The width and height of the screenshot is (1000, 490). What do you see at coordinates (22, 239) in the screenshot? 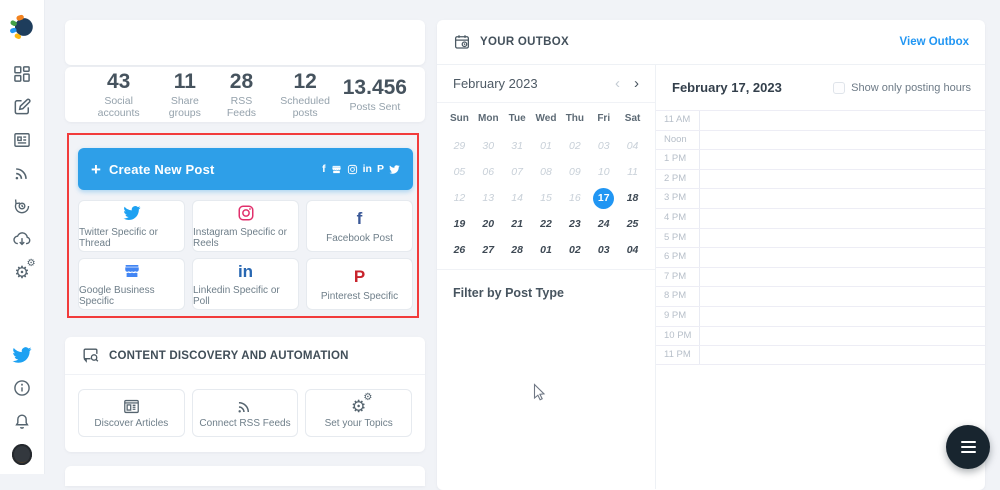
I see `cloud-download-icon` at bounding box center [22, 239].